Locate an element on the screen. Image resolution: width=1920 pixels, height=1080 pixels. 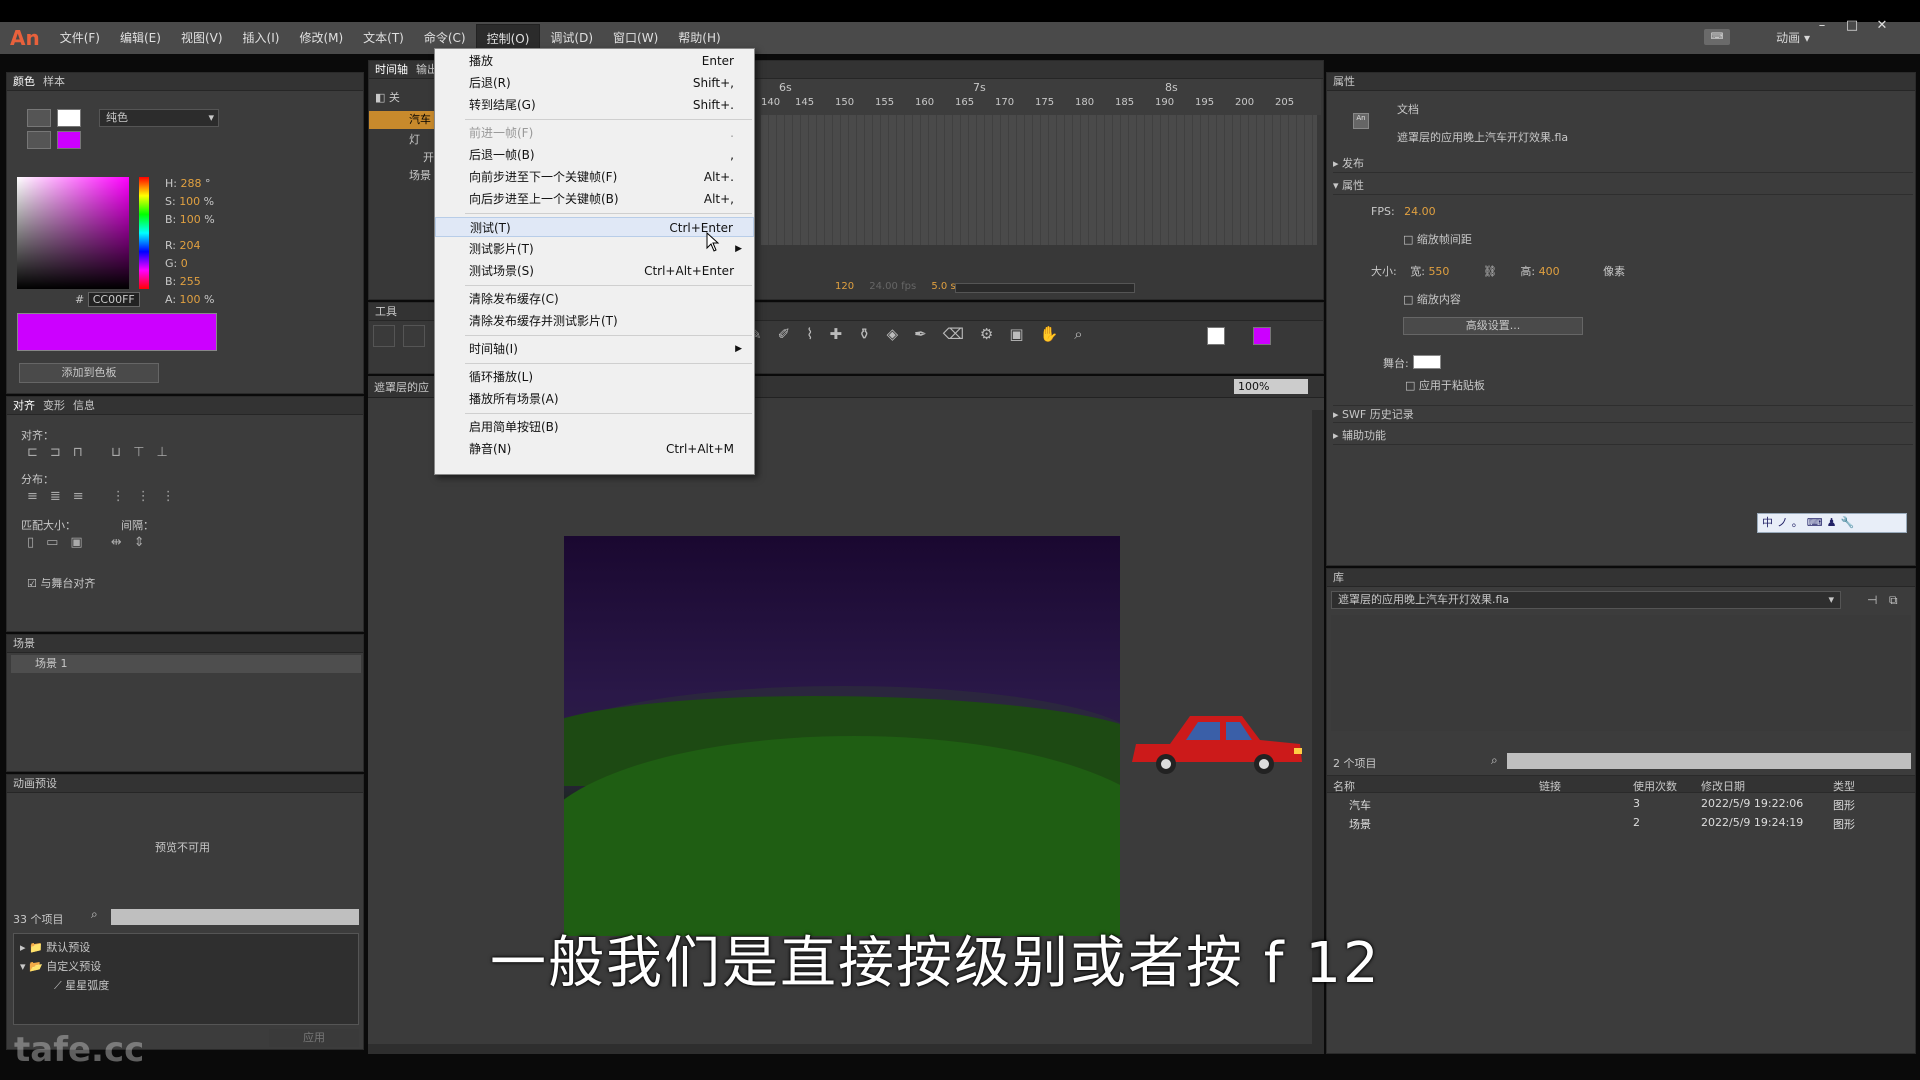
tab-swatches: 样本 is located at coordinates (54, 81).